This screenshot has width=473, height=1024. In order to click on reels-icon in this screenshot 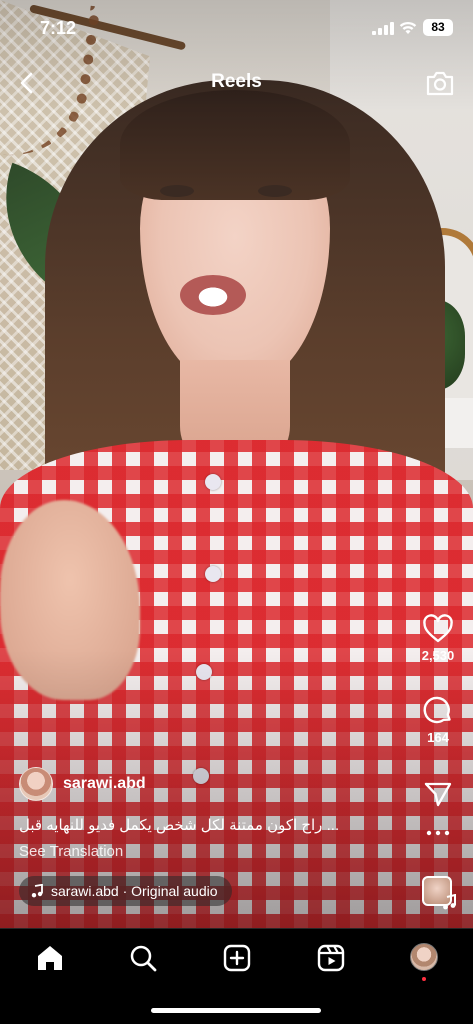, I will do `click(331, 958)`.